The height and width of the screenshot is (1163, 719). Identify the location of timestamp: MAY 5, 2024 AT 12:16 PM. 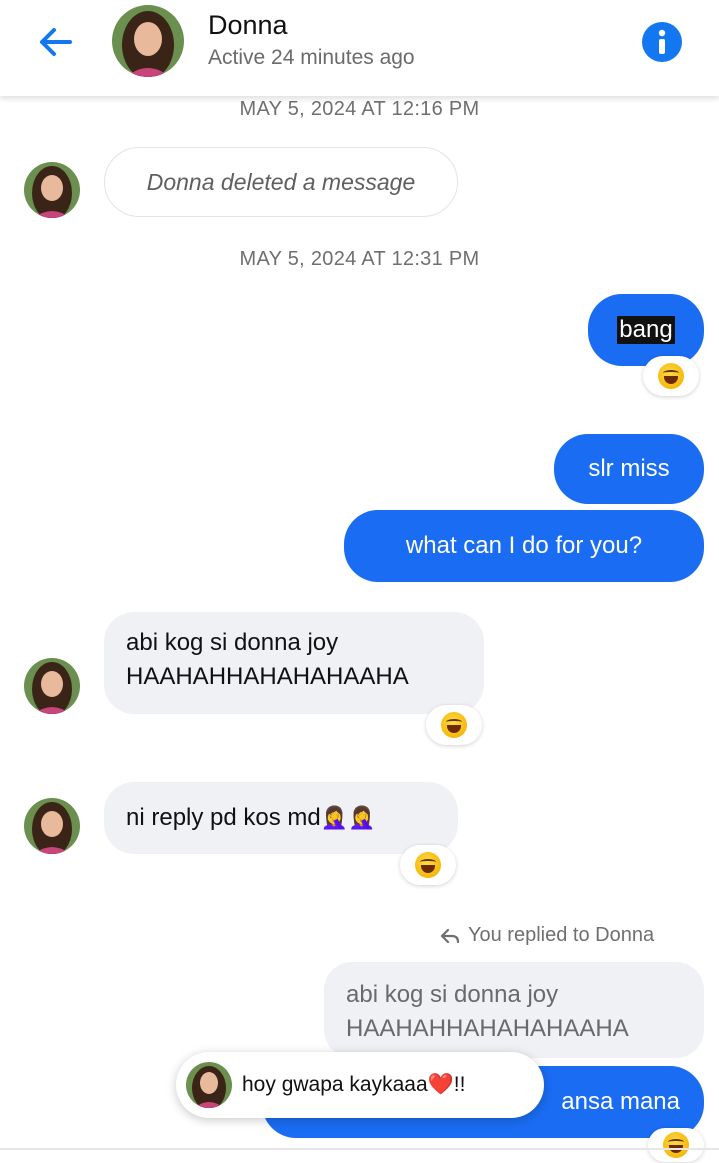
(359, 109).